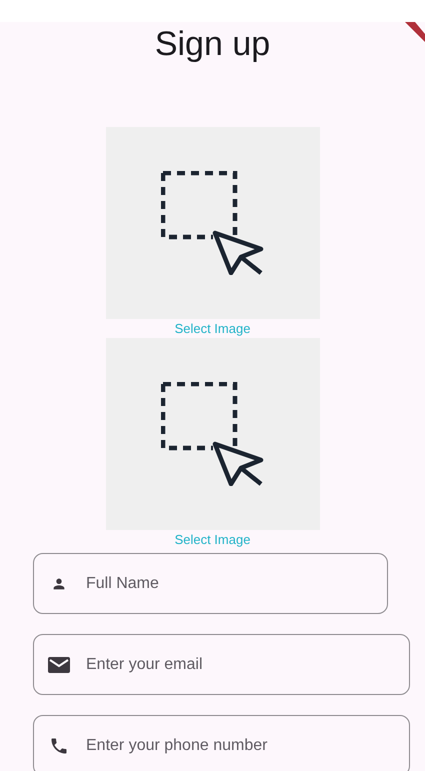 This screenshot has width=425, height=771. I want to click on phone-icon, so click(59, 746).